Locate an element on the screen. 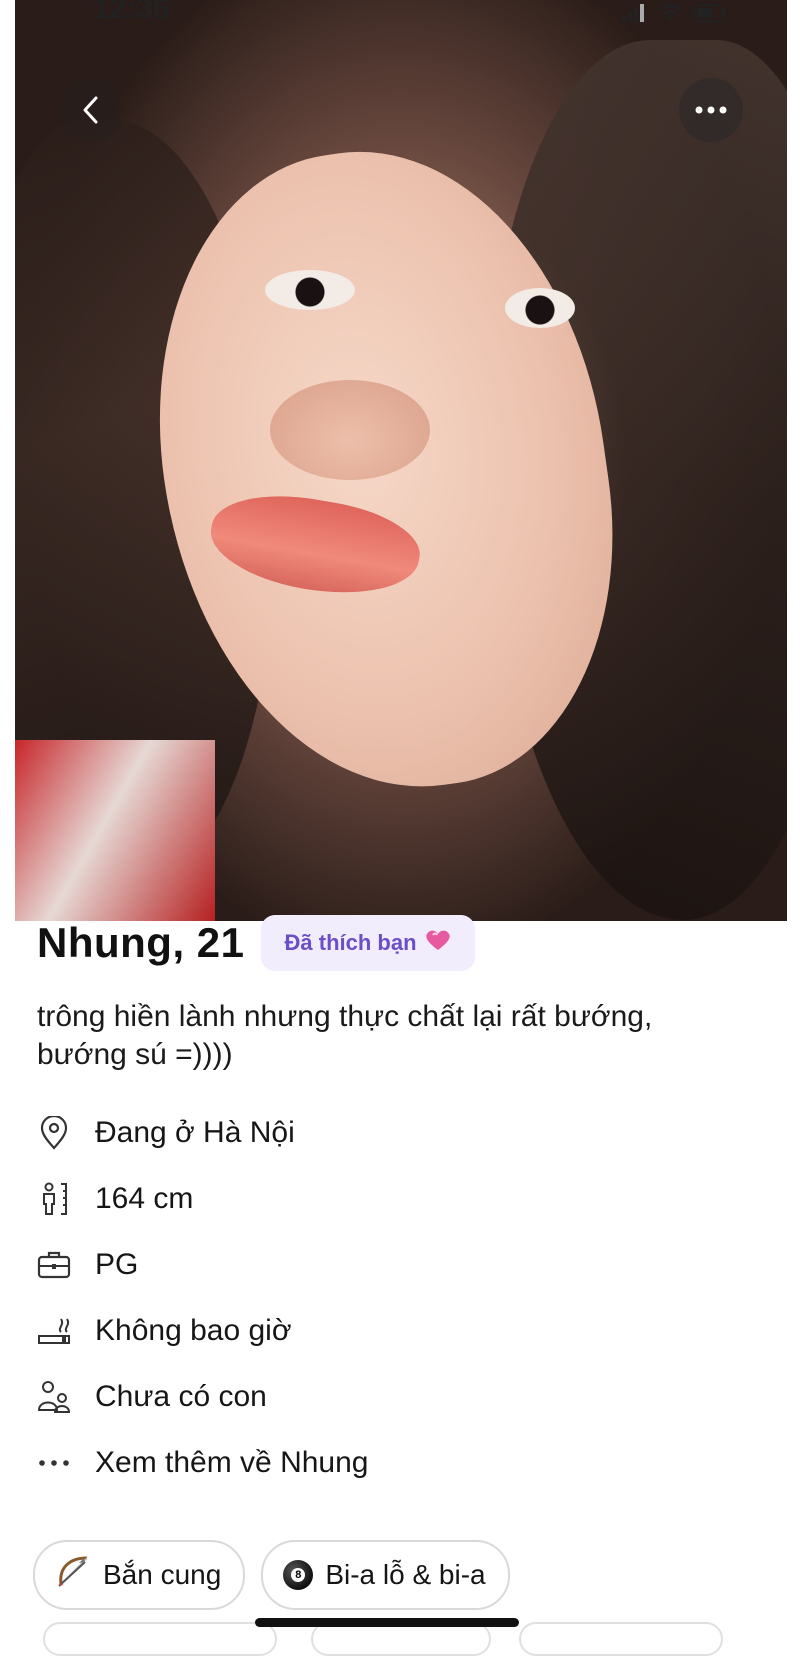  detail-children: Chưa có con is located at coordinates (397, 1397).